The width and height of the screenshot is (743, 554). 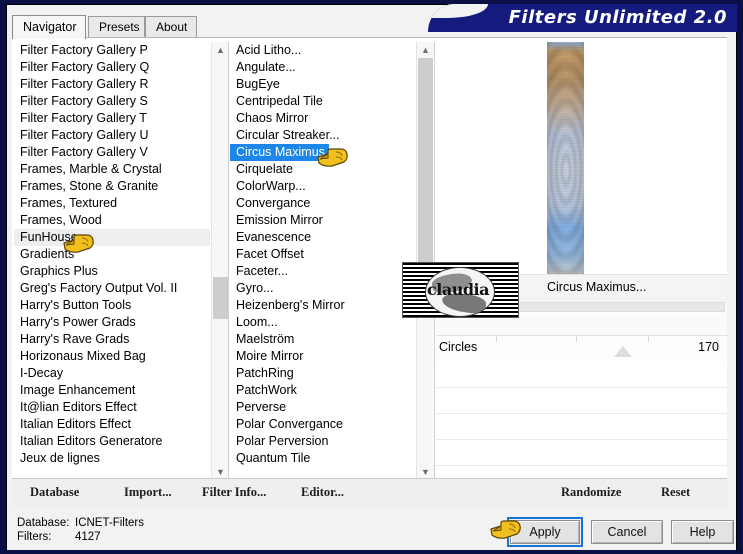 I want to click on filter-scroll-thumb, so click(x=425, y=163).